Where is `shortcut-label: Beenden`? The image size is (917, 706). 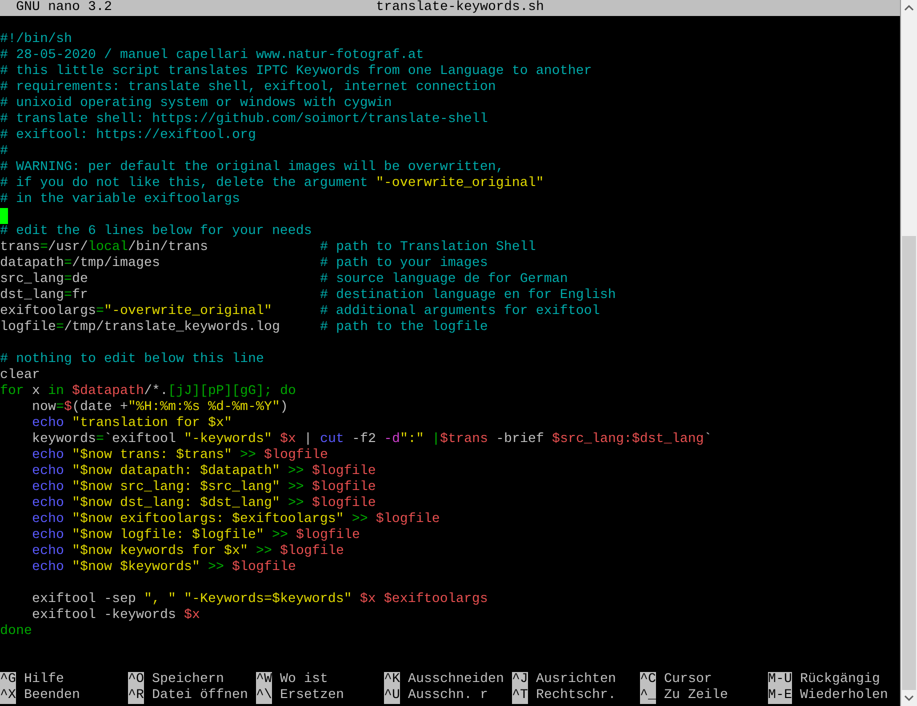
shortcut-label: Beenden is located at coordinates (52, 696).